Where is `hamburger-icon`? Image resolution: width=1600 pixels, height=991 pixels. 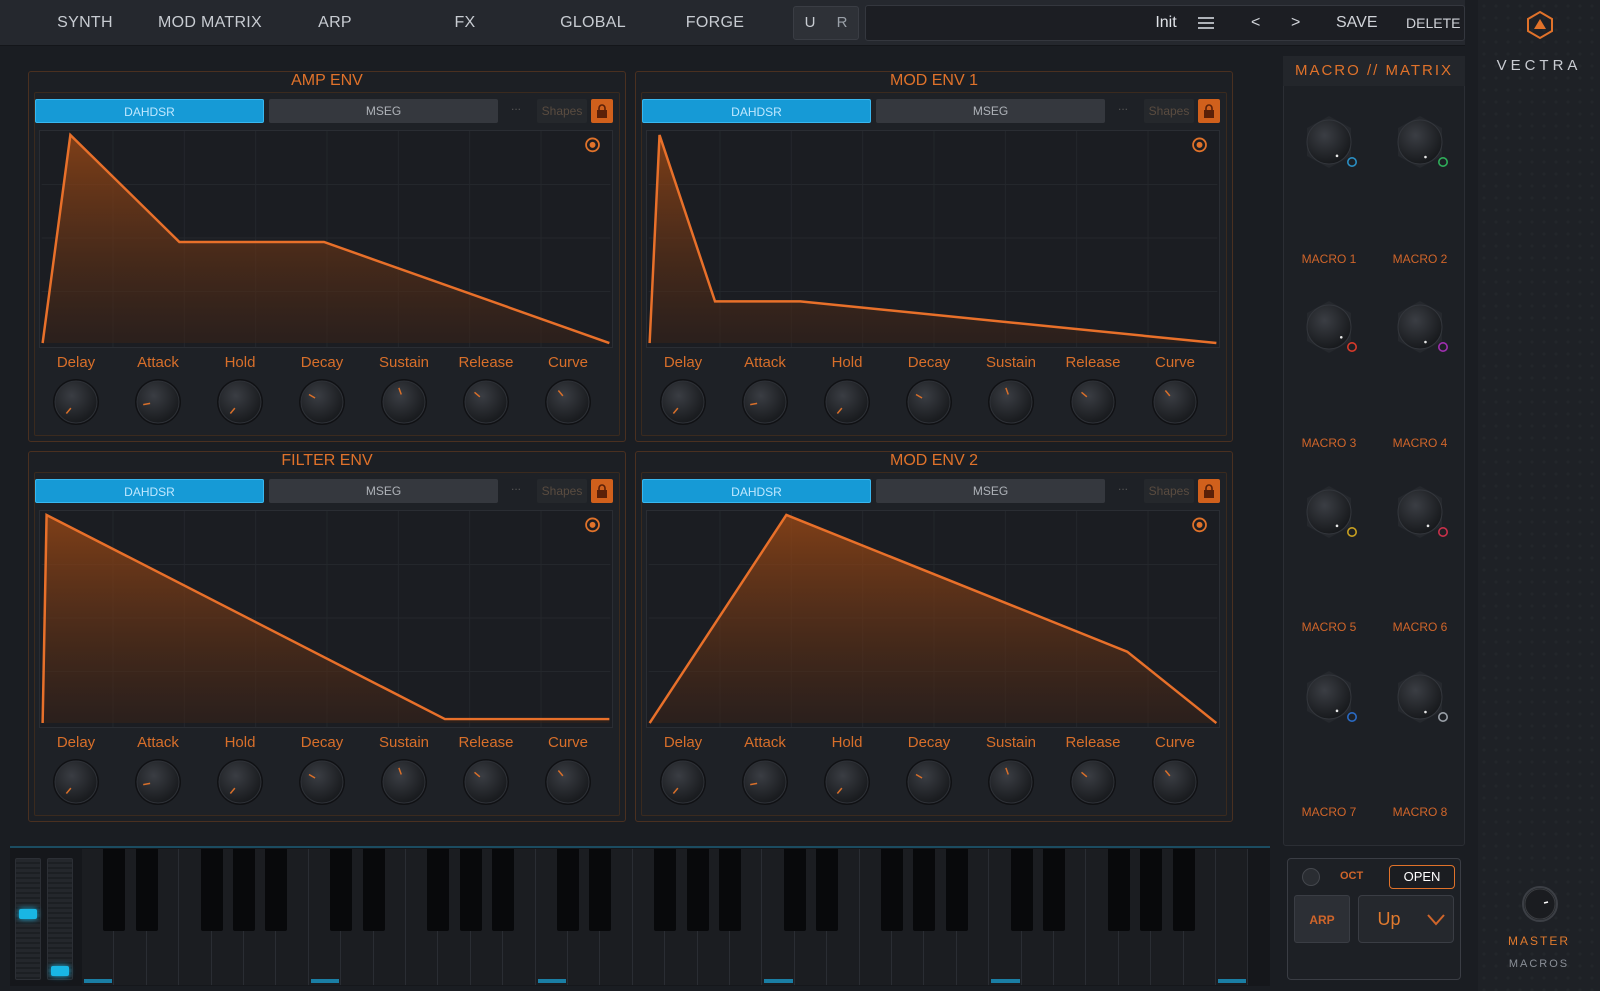
hamburger-icon is located at coordinates (1206, 24).